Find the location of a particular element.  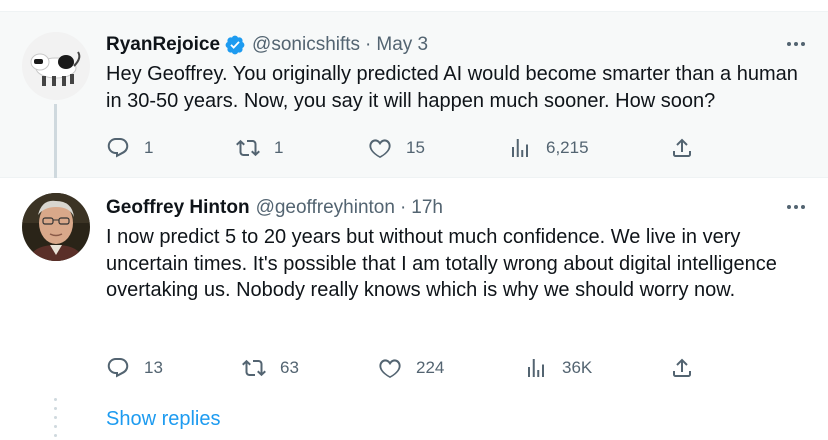

views-button: 36K is located at coordinates (558, 368).